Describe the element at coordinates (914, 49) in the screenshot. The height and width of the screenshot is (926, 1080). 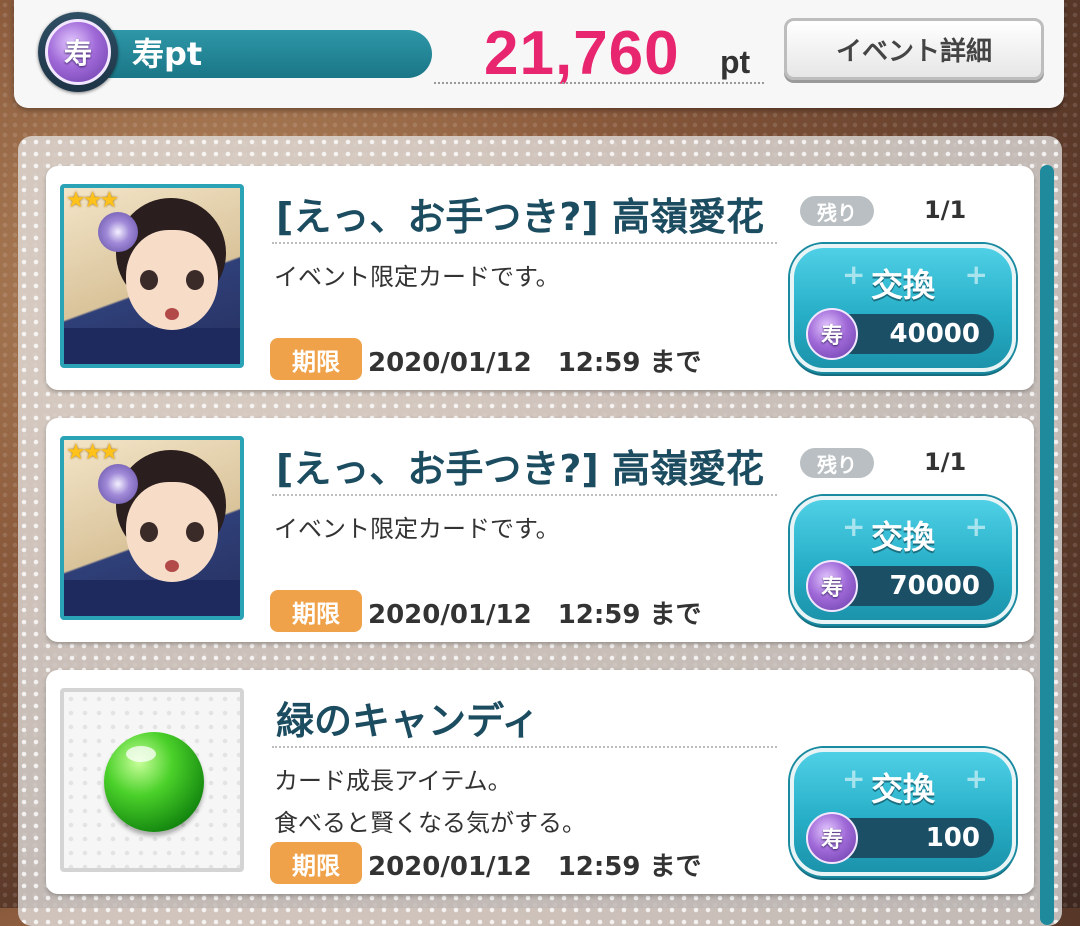
I see `event-detail-button: イベント詳細` at that location.